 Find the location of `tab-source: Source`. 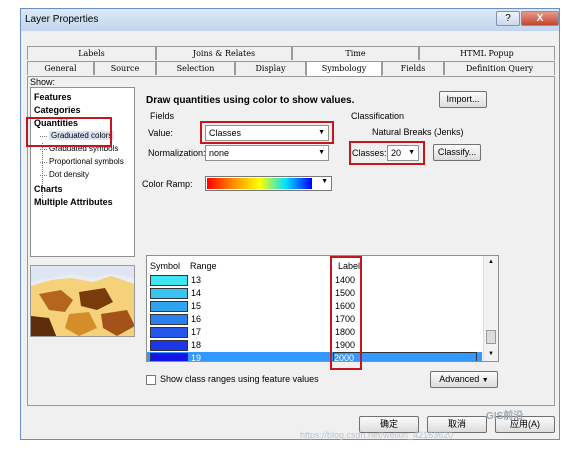

tab-source: Source is located at coordinates (125, 68).